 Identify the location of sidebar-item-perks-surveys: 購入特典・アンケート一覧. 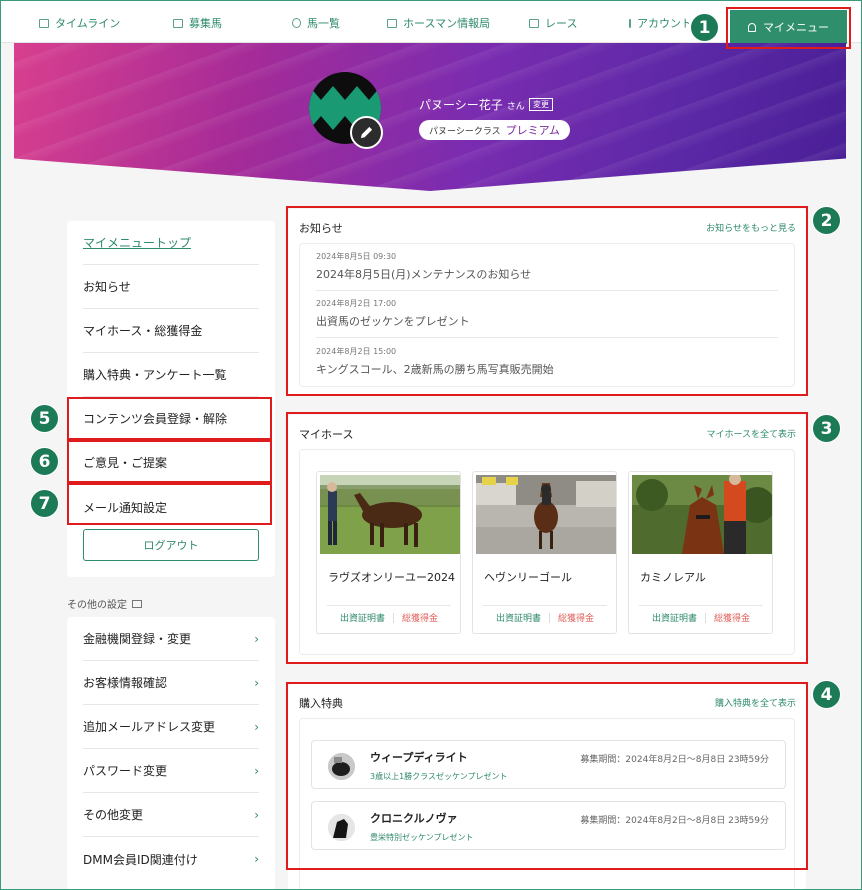
(171, 375).